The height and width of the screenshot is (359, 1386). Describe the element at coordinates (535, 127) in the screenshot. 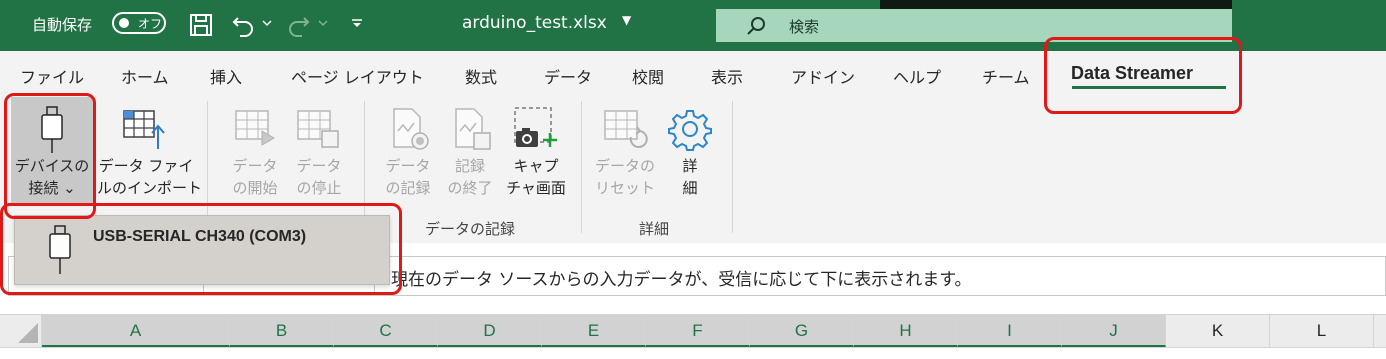

I see `capture-screen-icon` at that location.